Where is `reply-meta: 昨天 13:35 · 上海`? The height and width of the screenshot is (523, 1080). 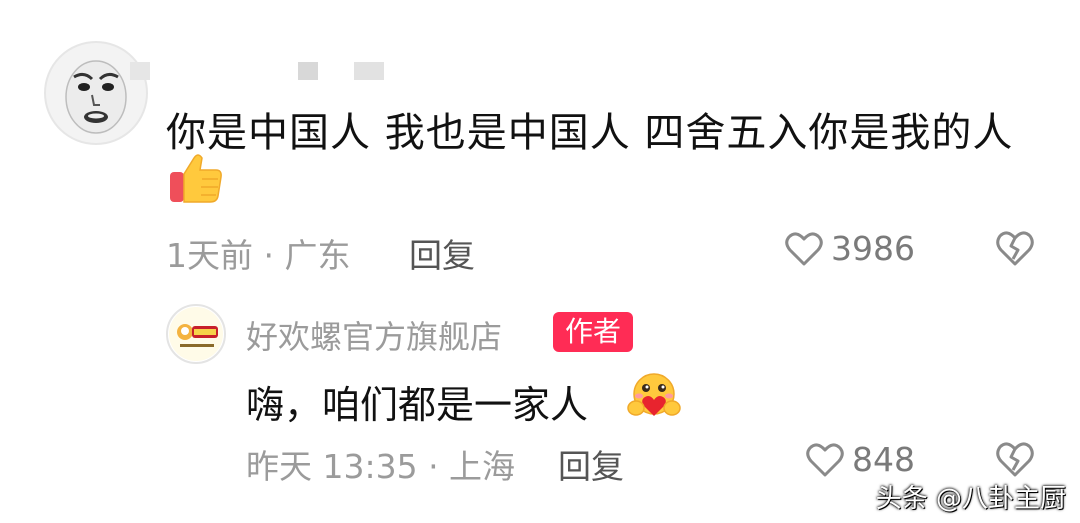
reply-meta: 昨天 13:35 · 上海 is located at coordinates (381, 466).